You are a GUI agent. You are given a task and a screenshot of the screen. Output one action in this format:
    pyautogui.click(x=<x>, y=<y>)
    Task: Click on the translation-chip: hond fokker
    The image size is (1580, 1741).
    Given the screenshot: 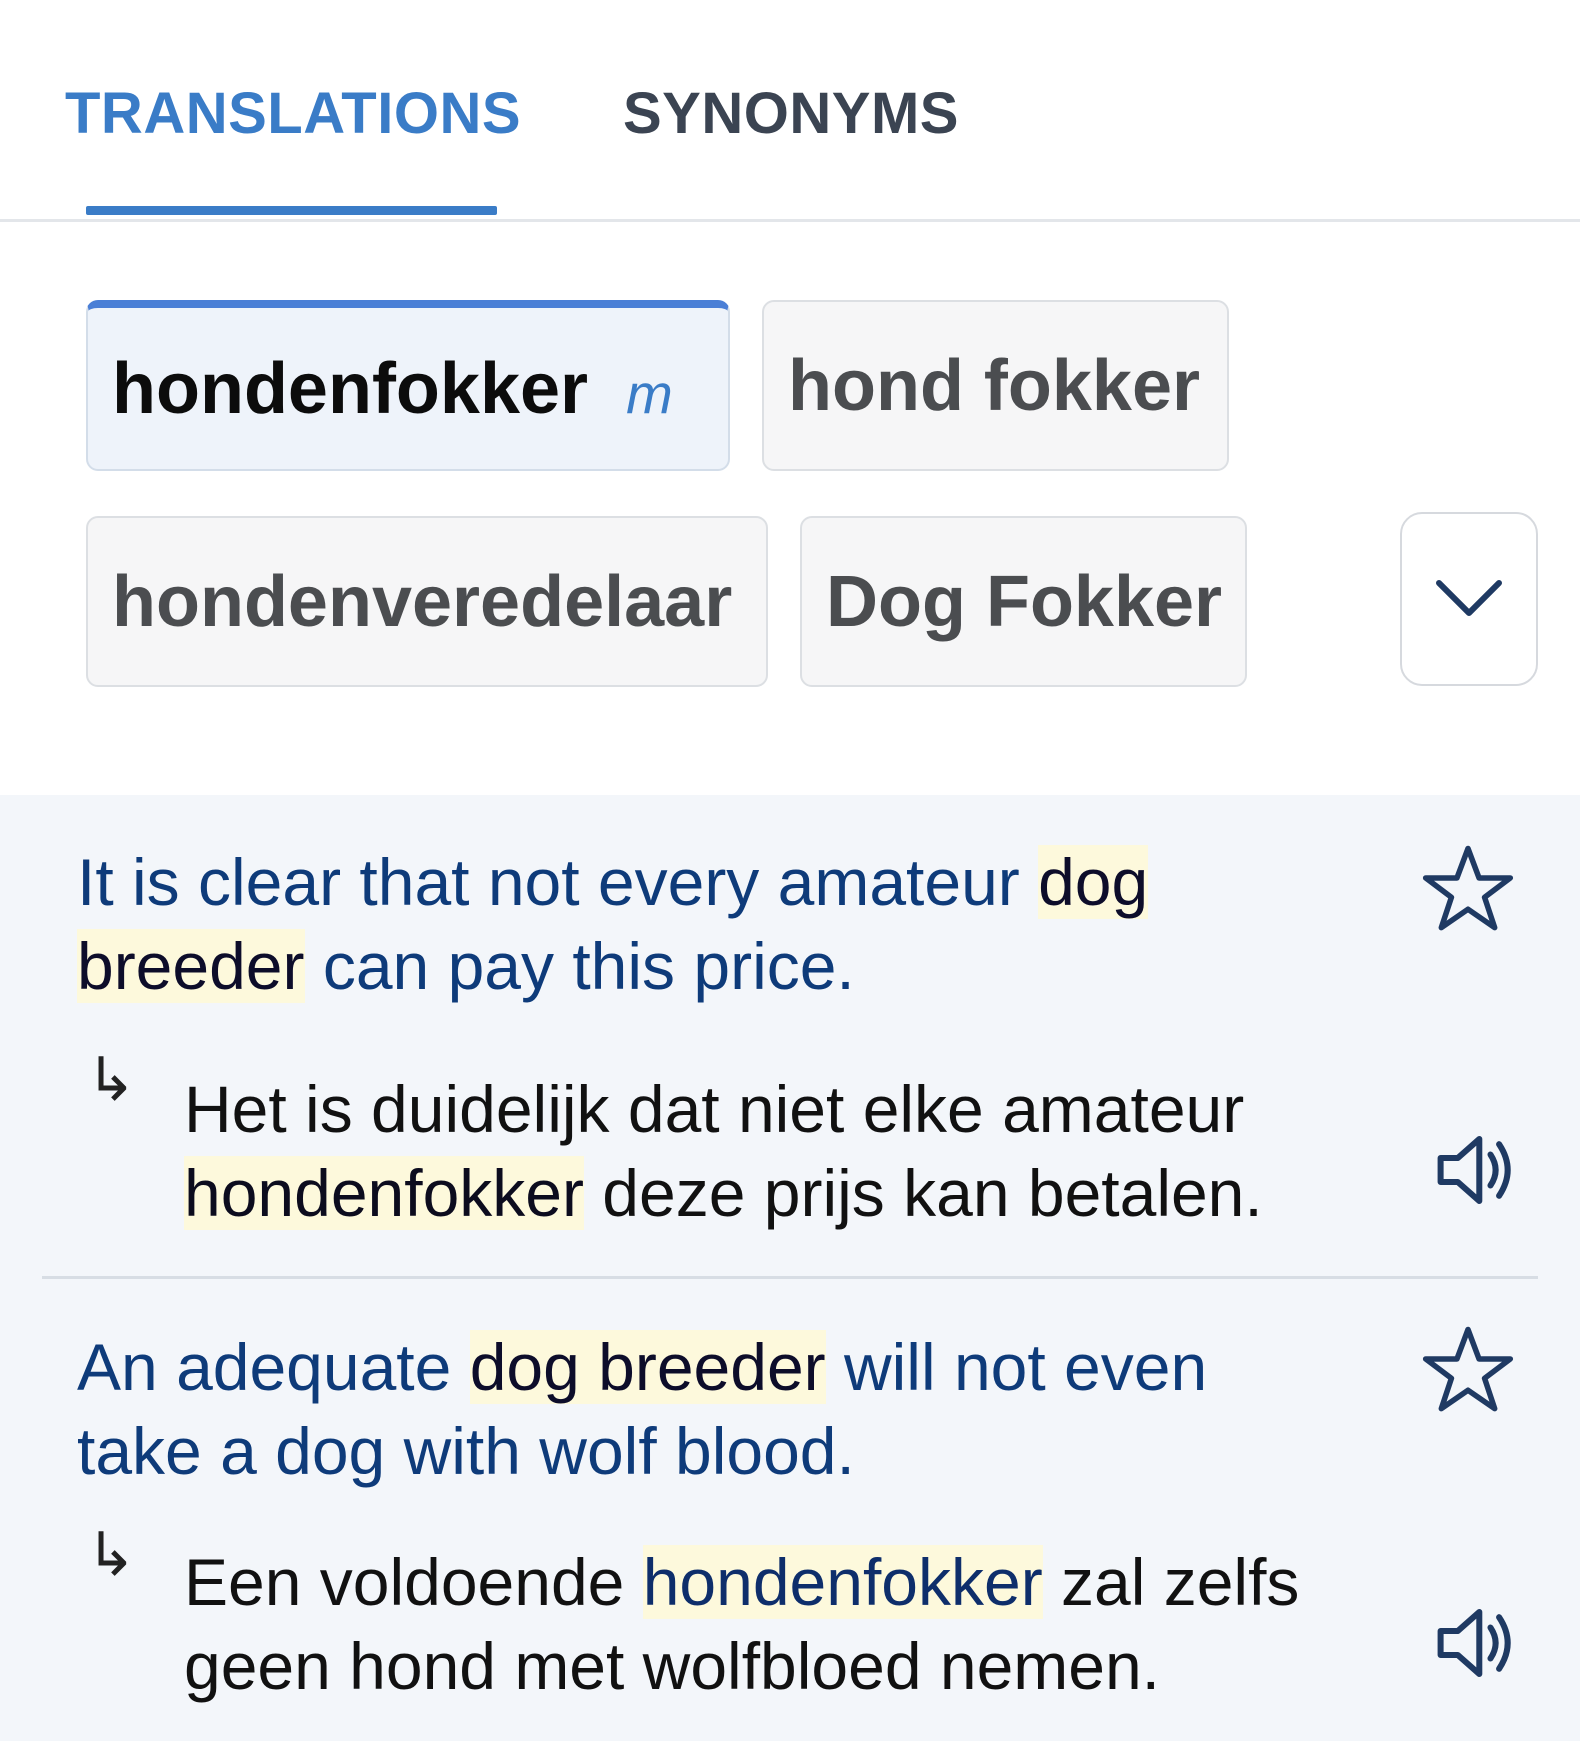 What is the action you would take?
    pyautogui.click(x=995, y=385)
    